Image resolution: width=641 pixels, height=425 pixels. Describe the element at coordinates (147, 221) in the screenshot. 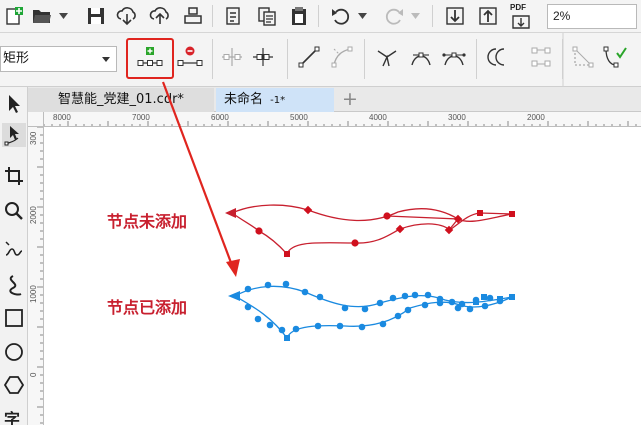

I see `annotation-before: 节点未添加` at that location.